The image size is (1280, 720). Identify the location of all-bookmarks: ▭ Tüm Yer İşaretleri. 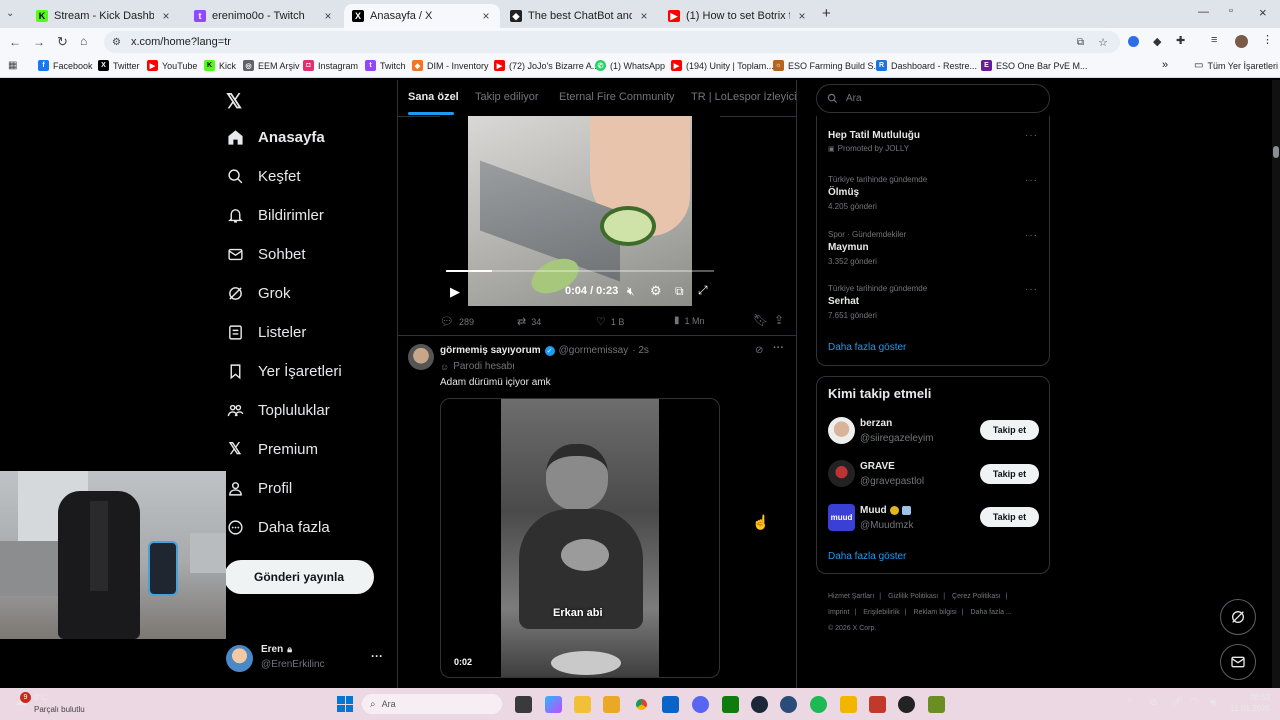
(1236, 65).